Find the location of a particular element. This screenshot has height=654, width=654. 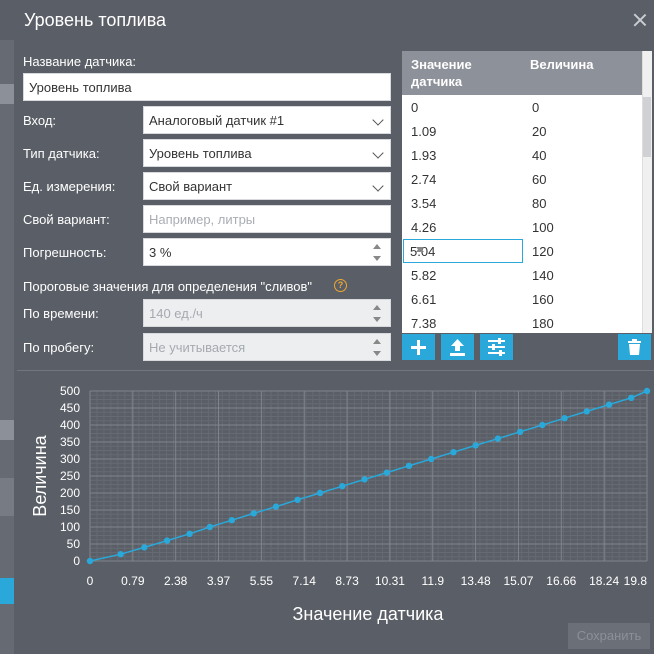

sensor-type-value: Уровень топлива is located at coordinates (200, 153).